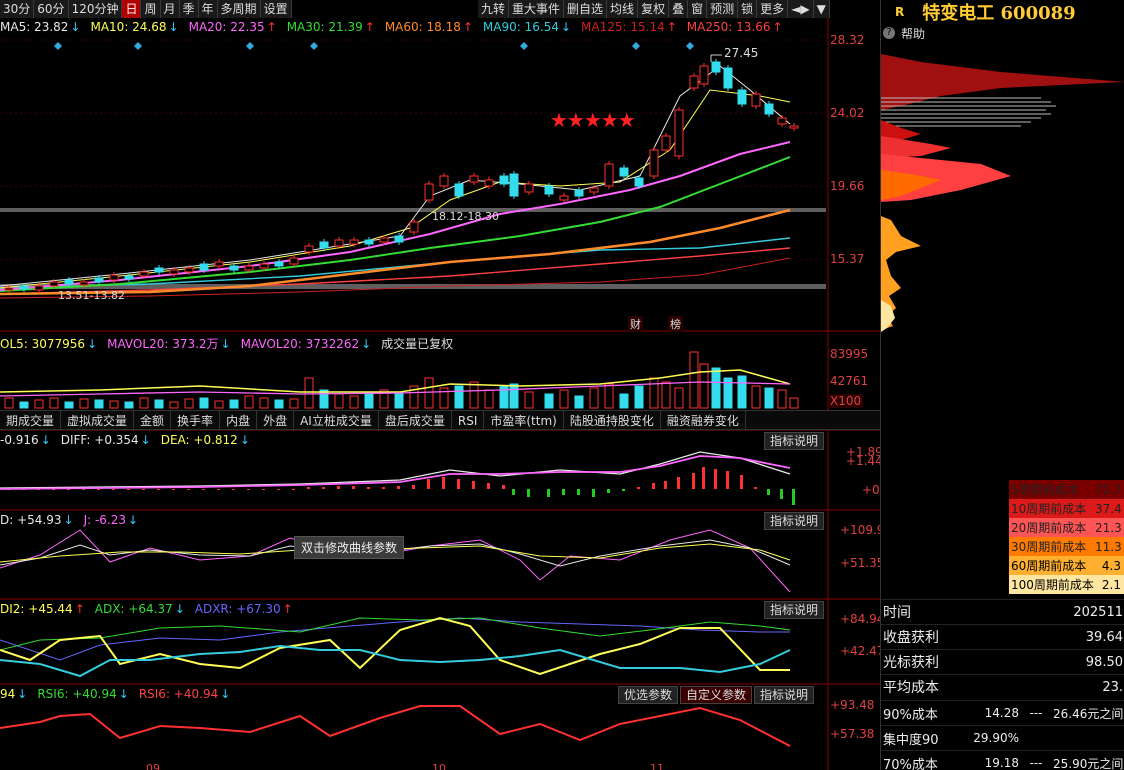 This screenshot has width=1124, height=770. Describe the element at coordinates (794, 441) in the screenshot. I see `macd-help-button: 指标说明` at that location.